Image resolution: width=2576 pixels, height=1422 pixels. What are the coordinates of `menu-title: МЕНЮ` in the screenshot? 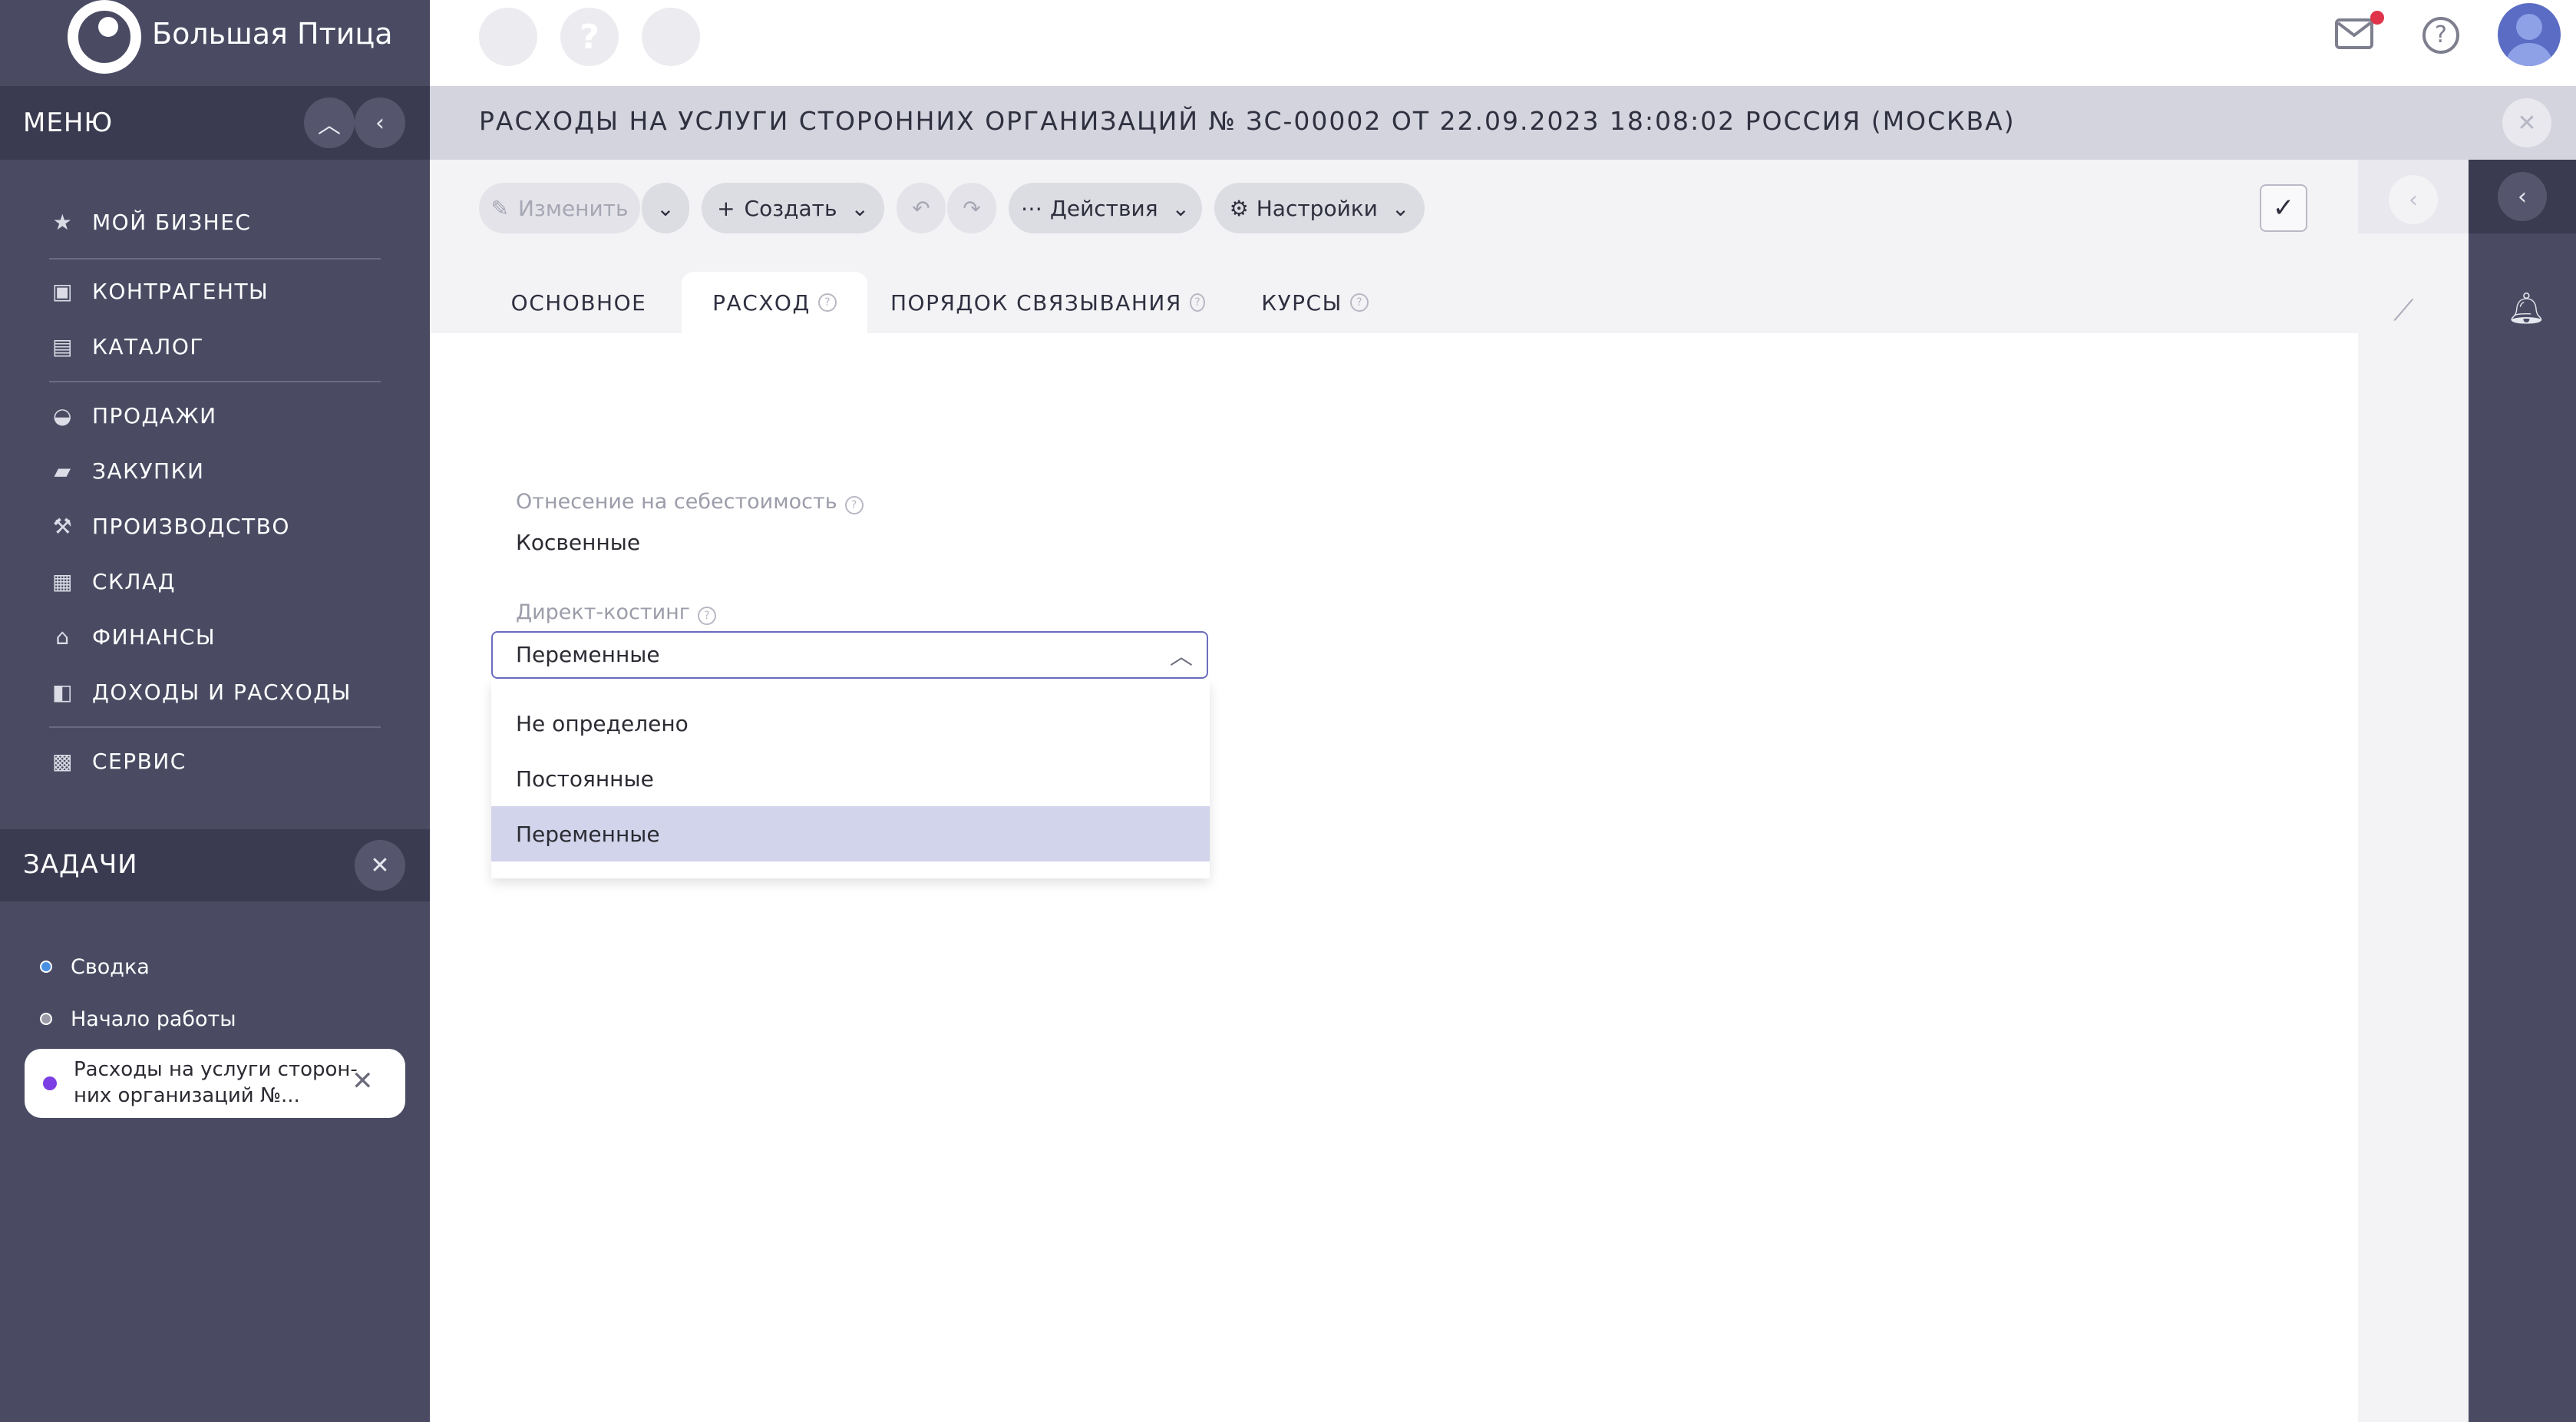 It's located at (68, 123).